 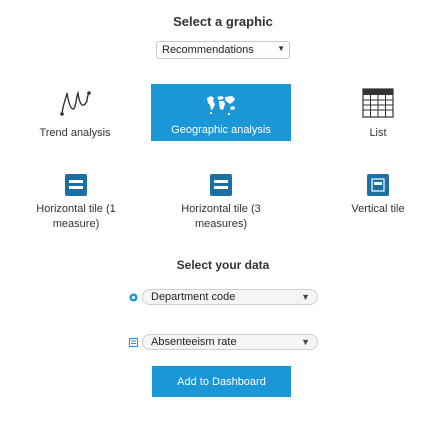 I want to click on recommendations-select: Recommendations ▼, so click(x=223, y=50).